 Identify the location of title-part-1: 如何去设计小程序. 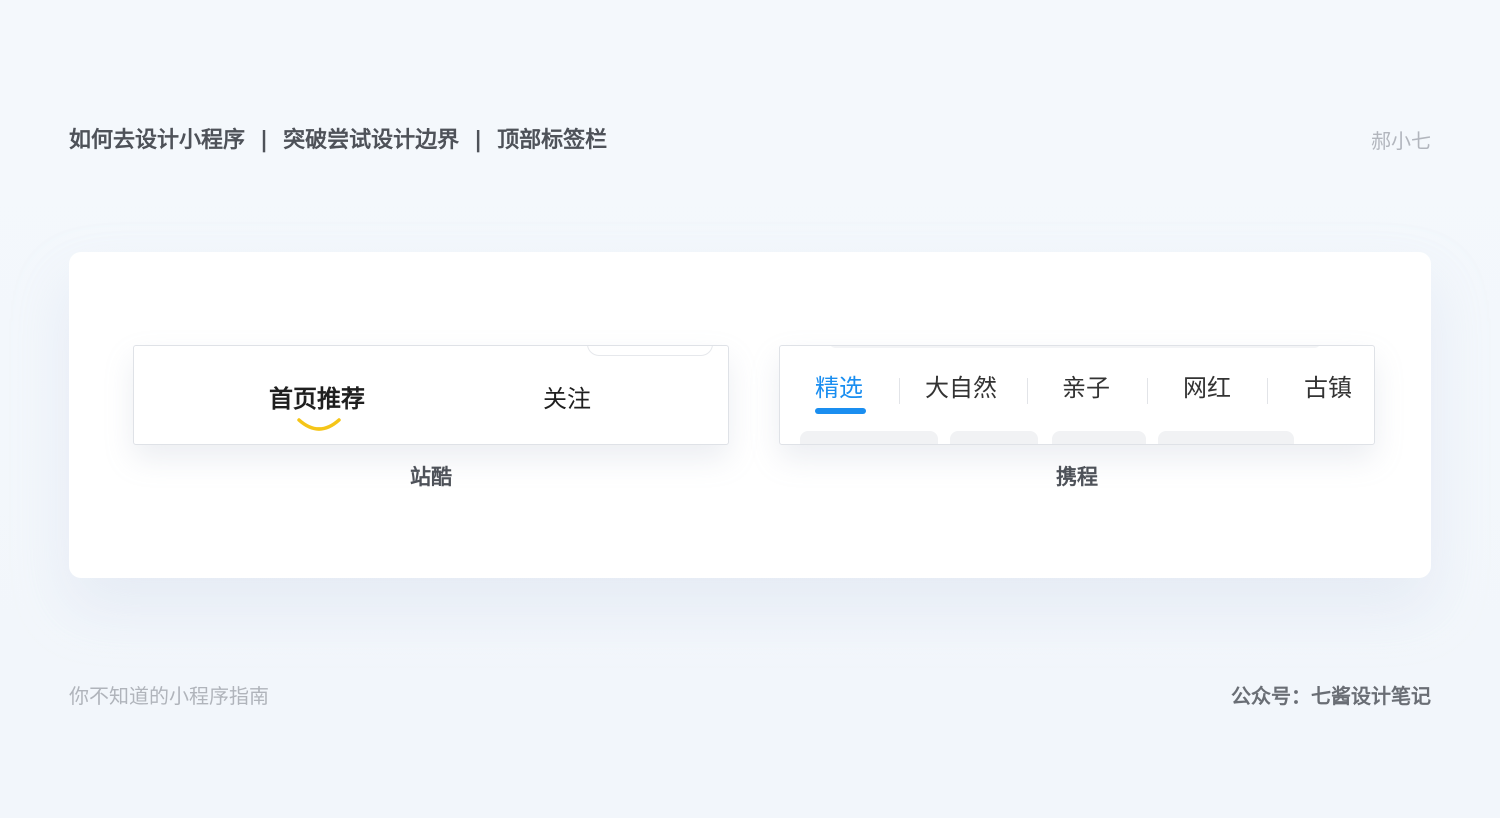
(157, 140).